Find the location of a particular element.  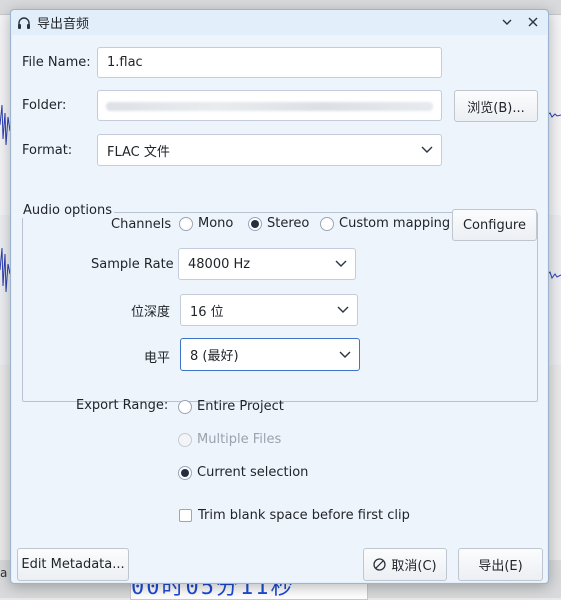

folder-label: Folder: is located at coordinates (44, 105).